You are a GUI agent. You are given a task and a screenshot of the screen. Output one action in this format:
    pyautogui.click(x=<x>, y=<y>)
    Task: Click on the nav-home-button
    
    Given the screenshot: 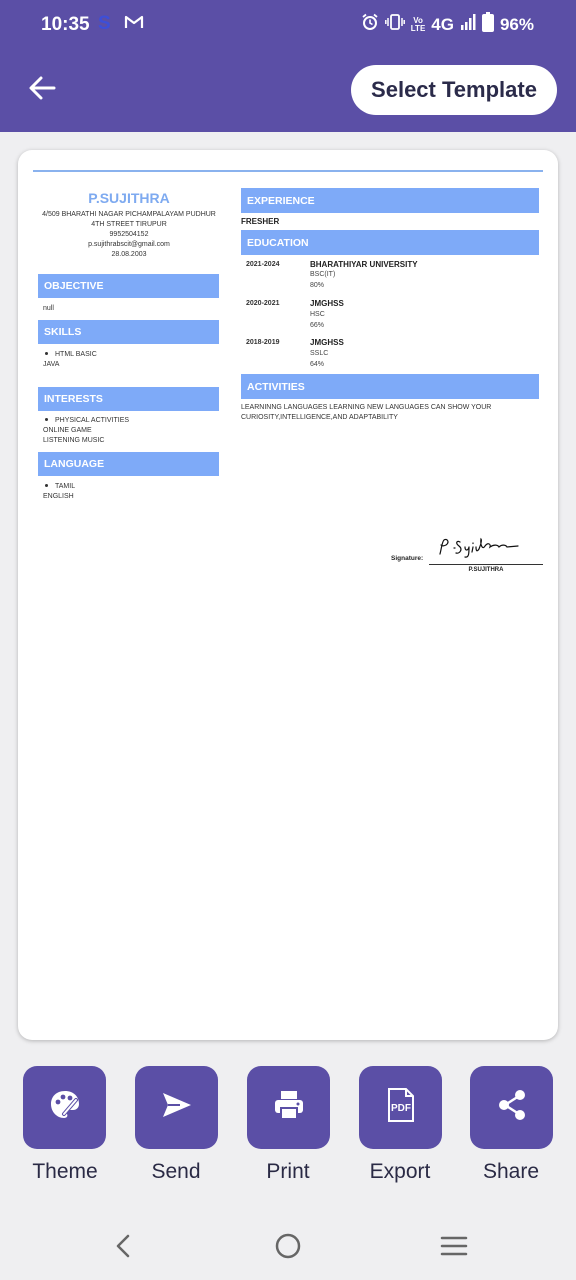 What is the action you would take?
    pyautogui.click(x=288, y=1248)
    